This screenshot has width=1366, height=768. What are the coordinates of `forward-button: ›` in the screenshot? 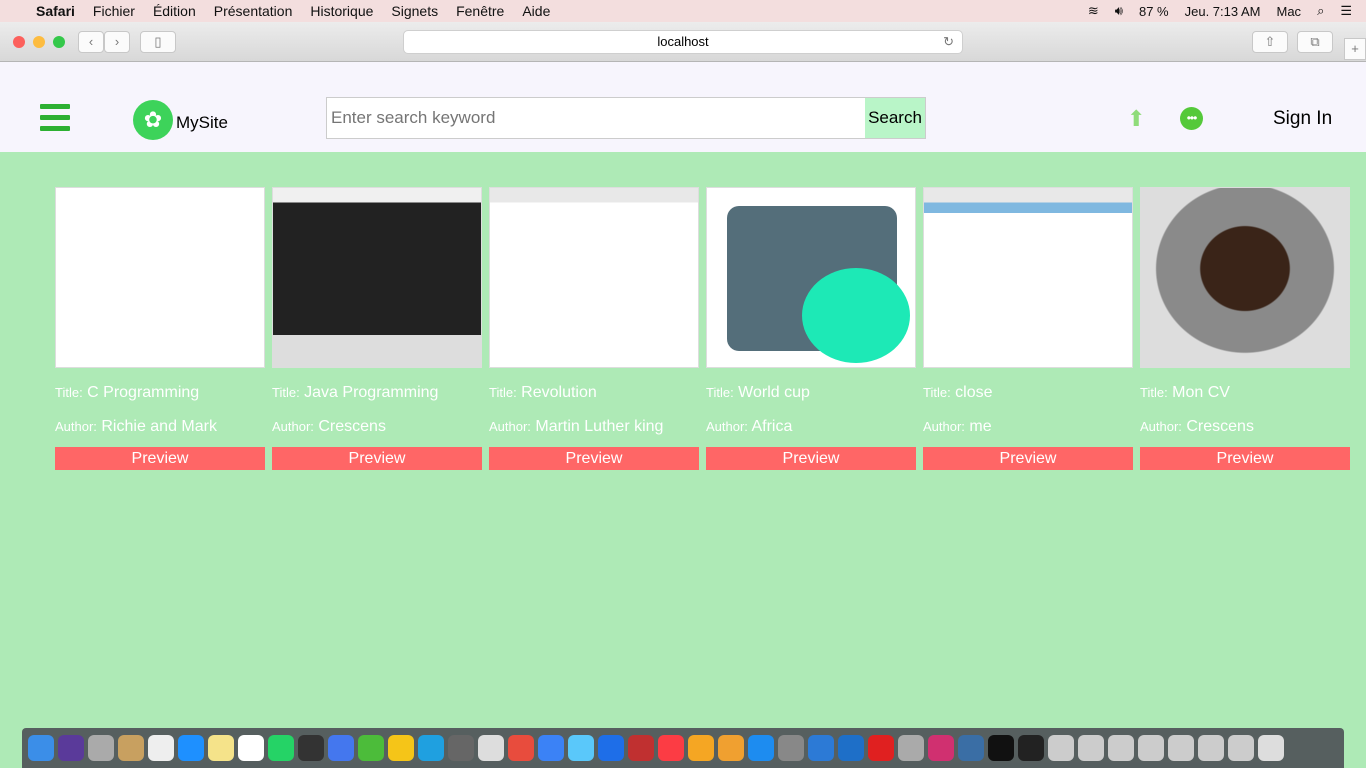 It's located at (117, 42).